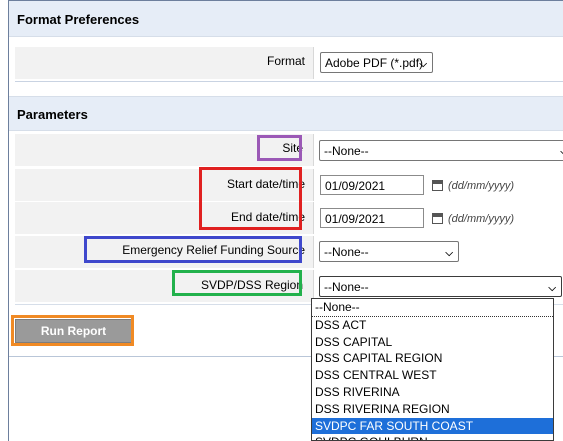 The height and width of the screenshot is (441, 563). What do you see at coordinates (481, 186) in the screenshot?
I see `start-date-format-hint: (dd/mm/yyyy)` at bounding box center [481, 186].